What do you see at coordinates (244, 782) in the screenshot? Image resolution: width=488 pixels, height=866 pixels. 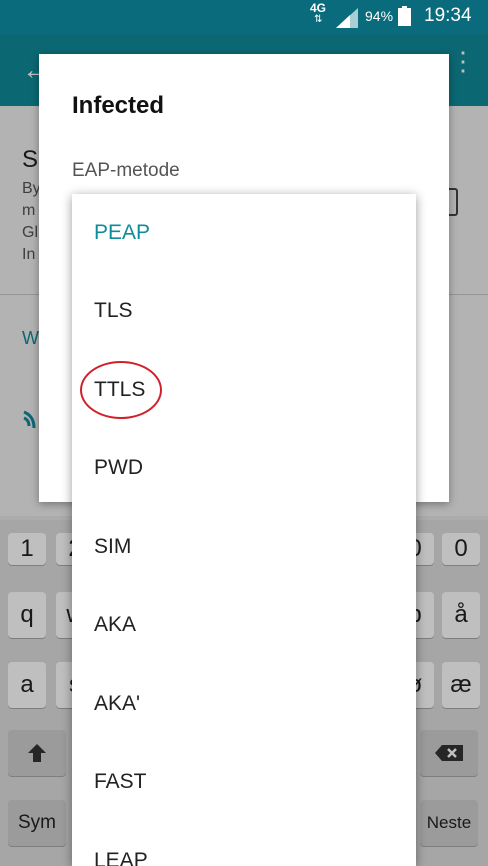 I see `eap-option-fast: FAST` at bounding box center [244, 782].